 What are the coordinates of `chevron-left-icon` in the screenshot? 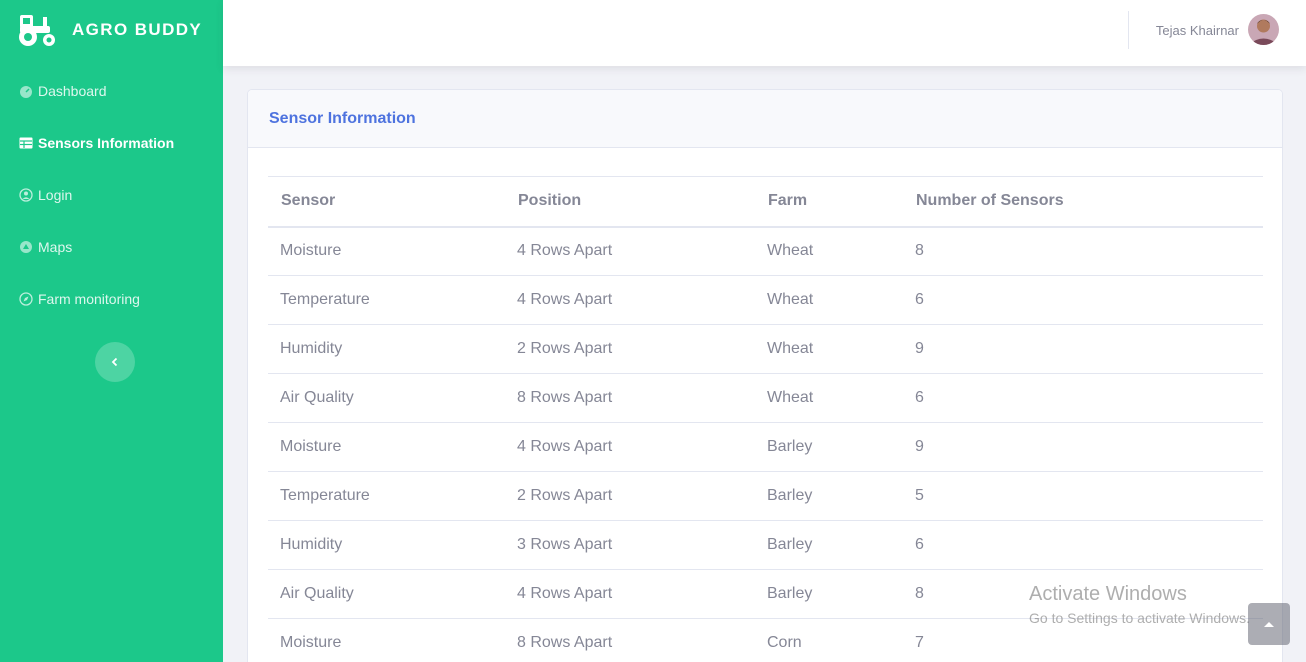 It's located at (114, 362).